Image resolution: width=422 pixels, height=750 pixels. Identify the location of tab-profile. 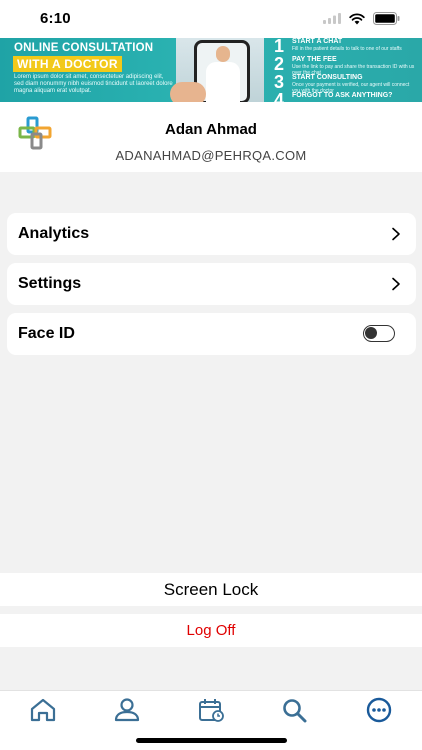
(127, 712).